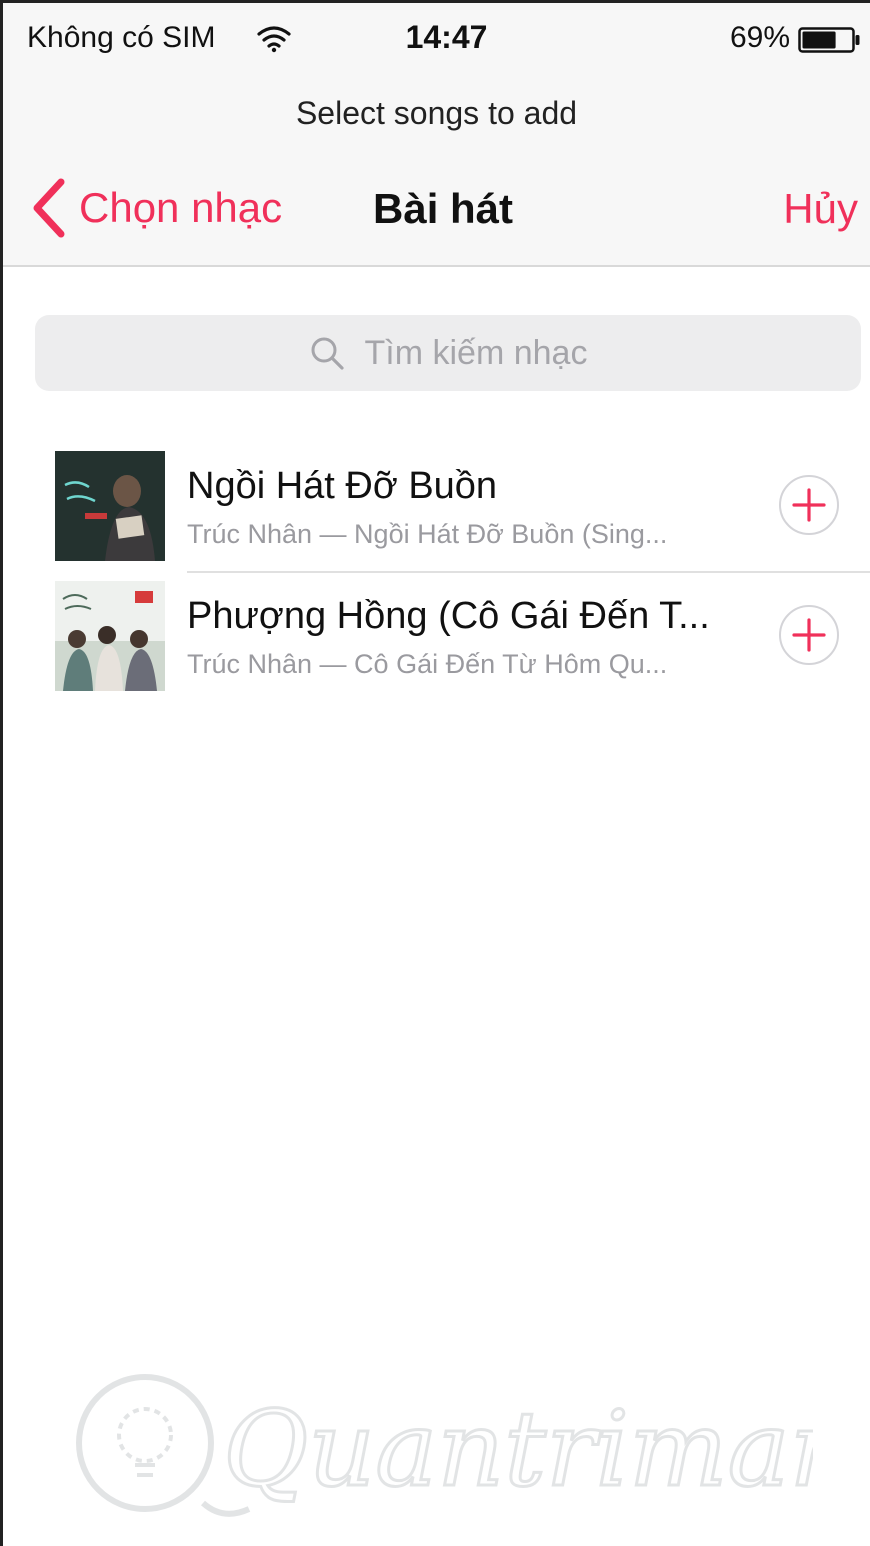  Describe the element at coordinates (342, 486) in the screenshot. I see `song-title: Ngồi Hát Đỡ Buồn` at that location.